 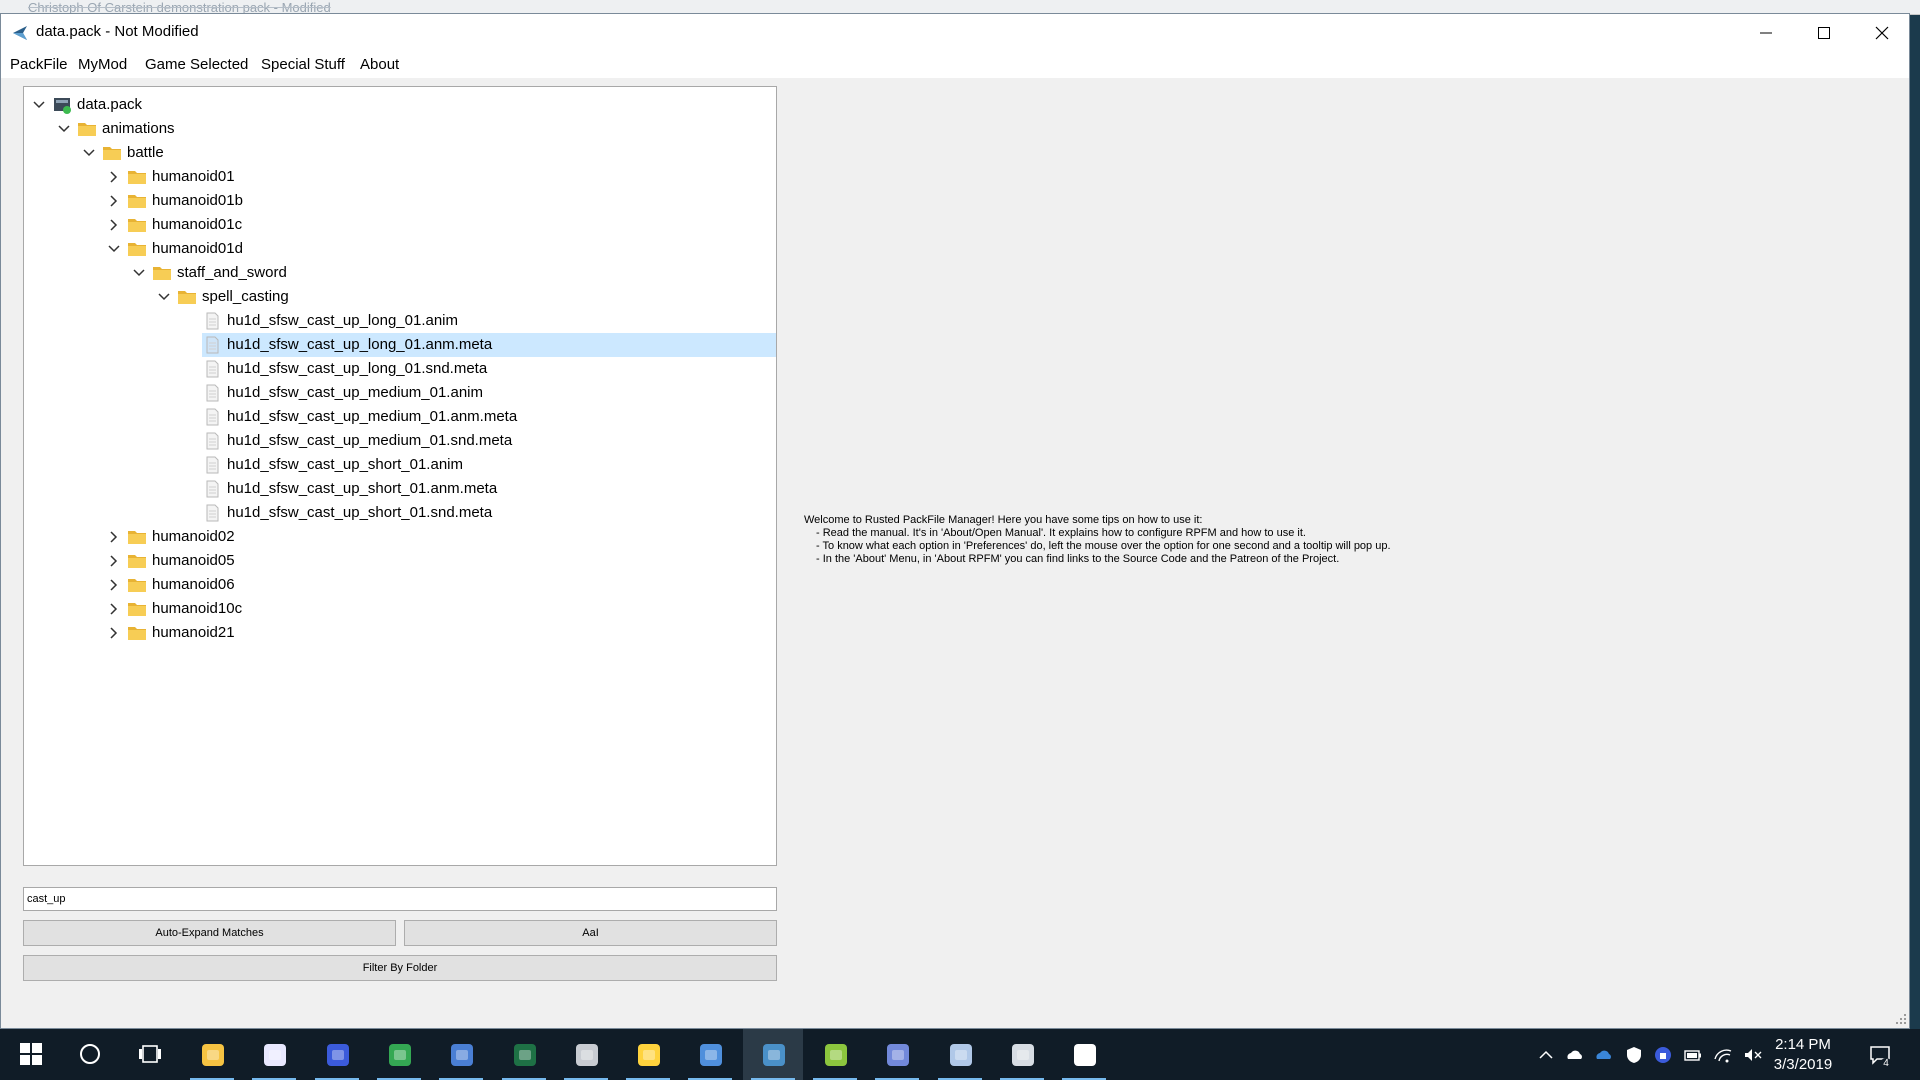 What do you see at coordinates (1803, 1044) in the screenshot?
I see `clock-time: 2:14 PM` at bounding box center [1803, 1044].